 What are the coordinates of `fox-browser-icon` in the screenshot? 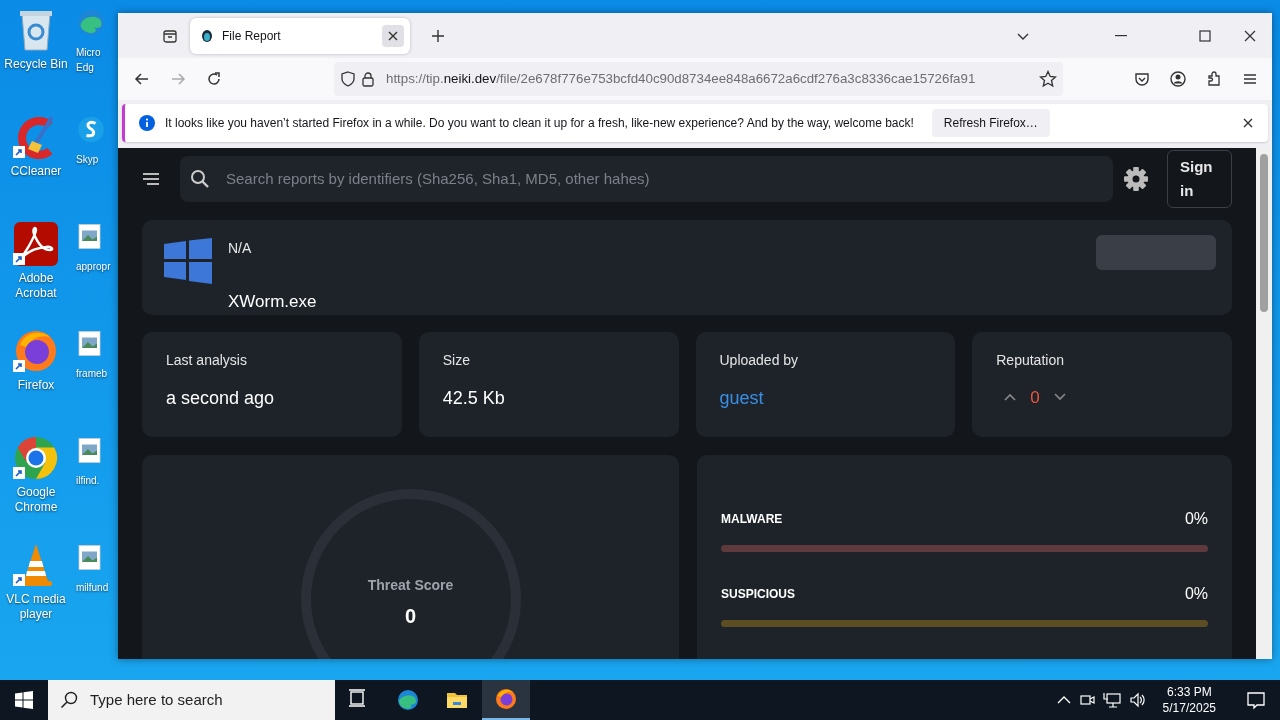 It's located at (506, 699).